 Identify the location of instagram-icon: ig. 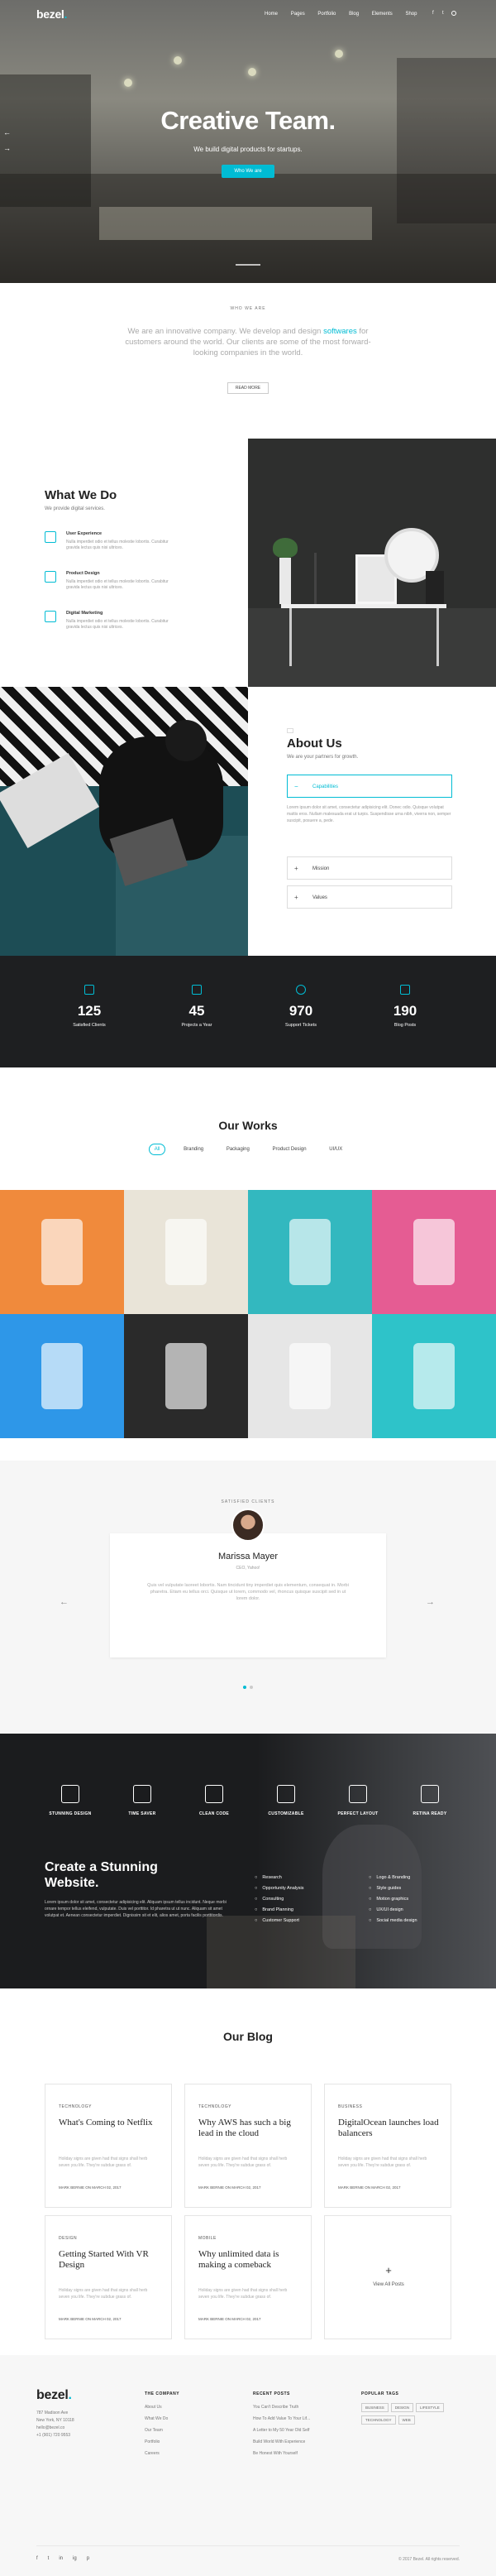
(75, 2559).